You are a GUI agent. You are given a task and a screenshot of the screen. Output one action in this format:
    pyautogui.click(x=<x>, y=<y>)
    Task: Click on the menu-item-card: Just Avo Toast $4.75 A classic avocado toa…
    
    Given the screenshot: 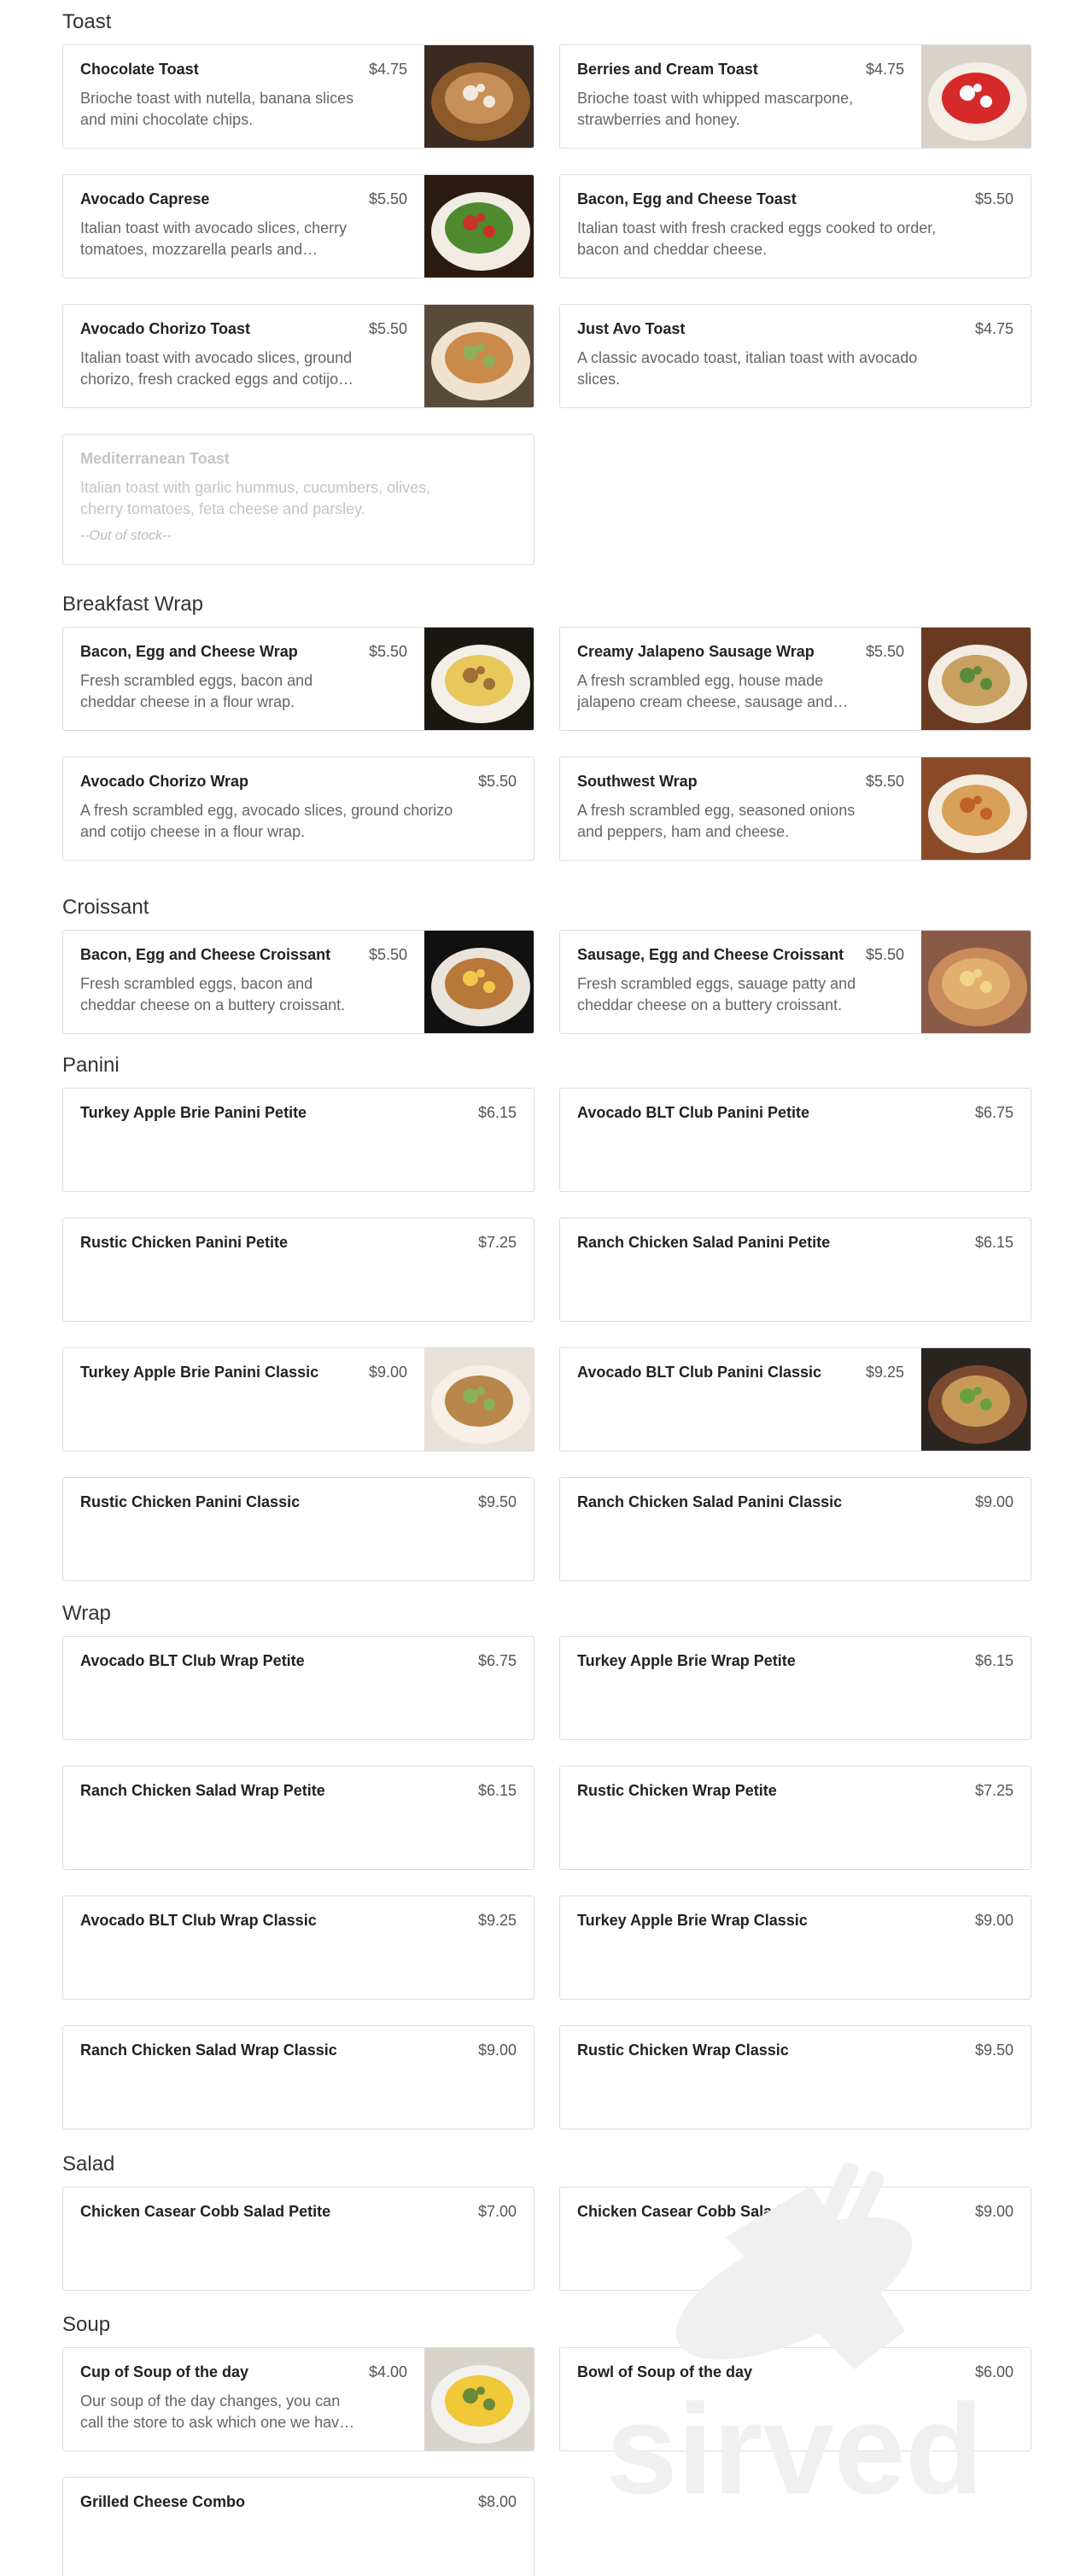 What is the action you would take?
    pyautogui.click(x=795, y=356)
    